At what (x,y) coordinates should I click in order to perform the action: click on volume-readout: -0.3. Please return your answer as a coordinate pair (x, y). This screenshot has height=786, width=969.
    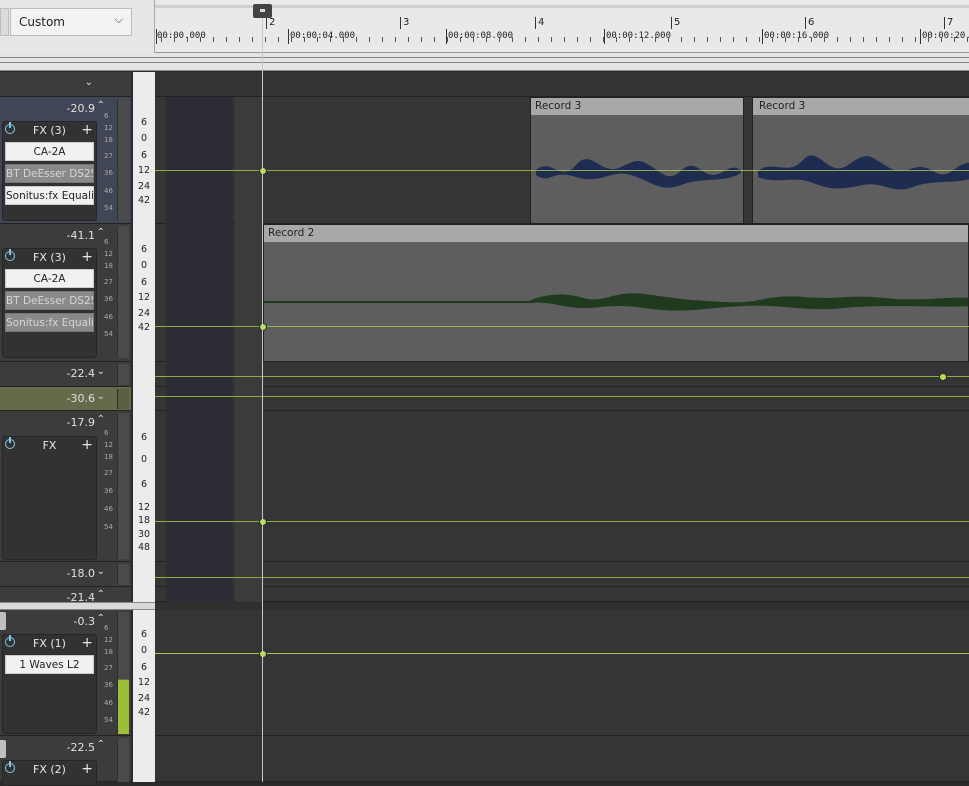
    Looking at the image, I should click on (84, 621).